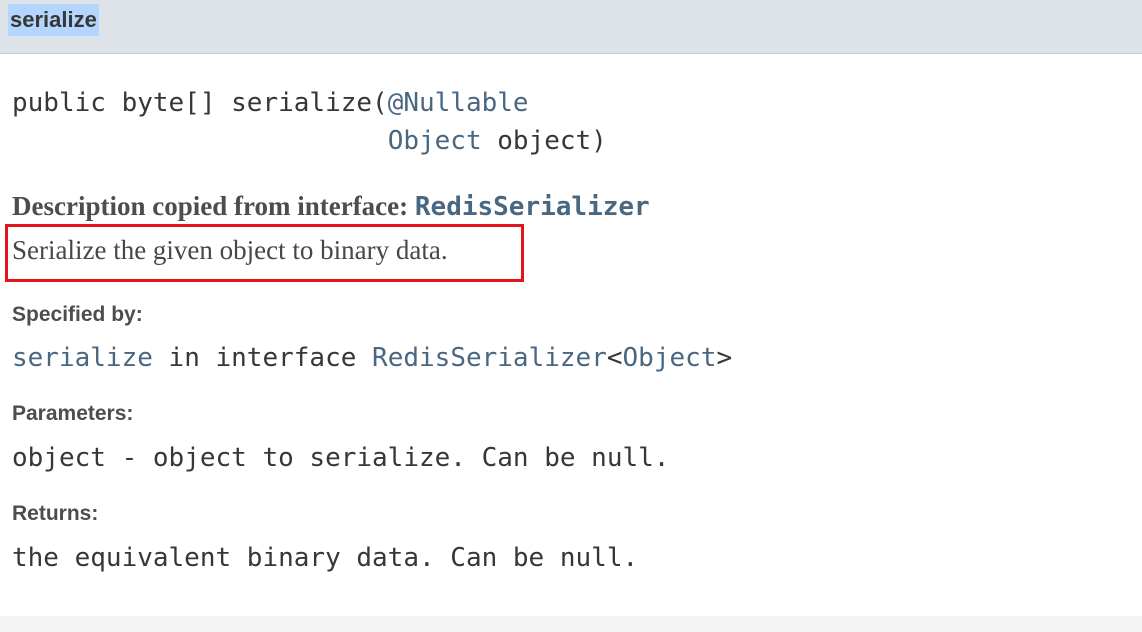 The image size is (1142, 632). What do you see at coordinates (724, 358) in the screenshot?
I see `generic-close: >` at bounding box center [724, 358].